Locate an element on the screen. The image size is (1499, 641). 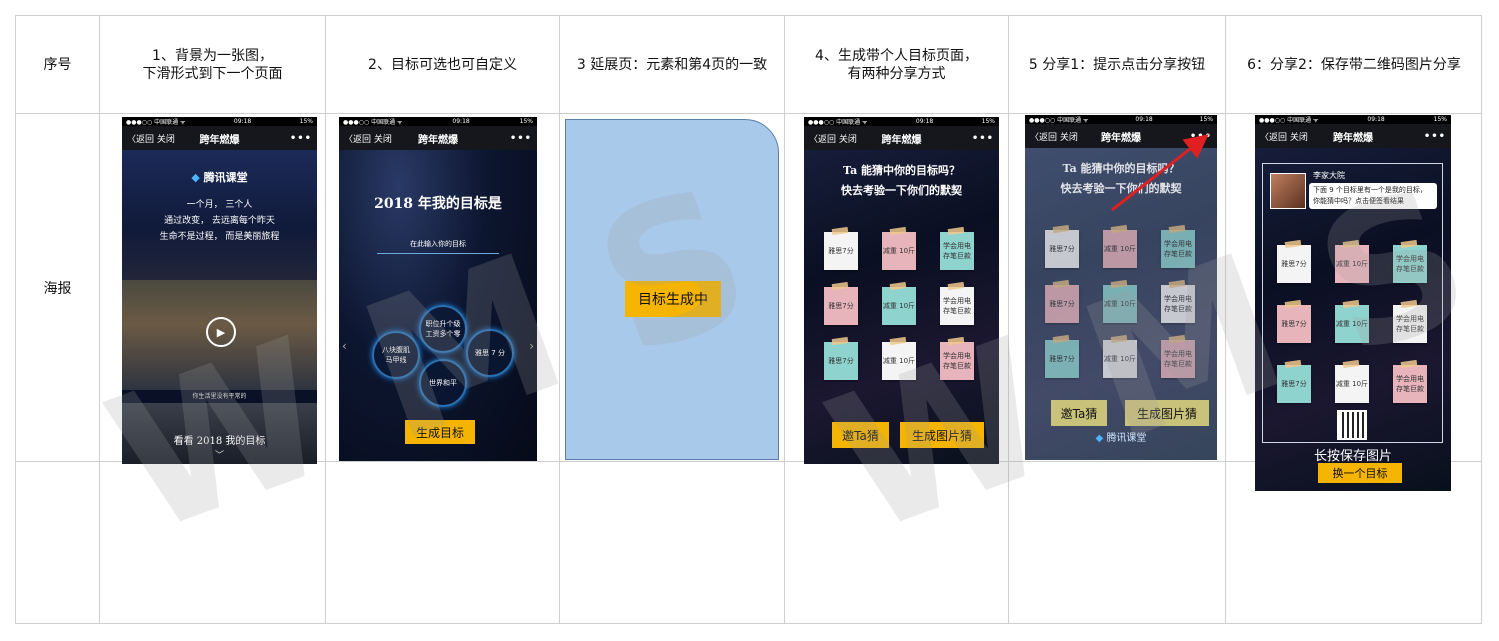
qr-code-icon is located at coordinates (1352, 425).